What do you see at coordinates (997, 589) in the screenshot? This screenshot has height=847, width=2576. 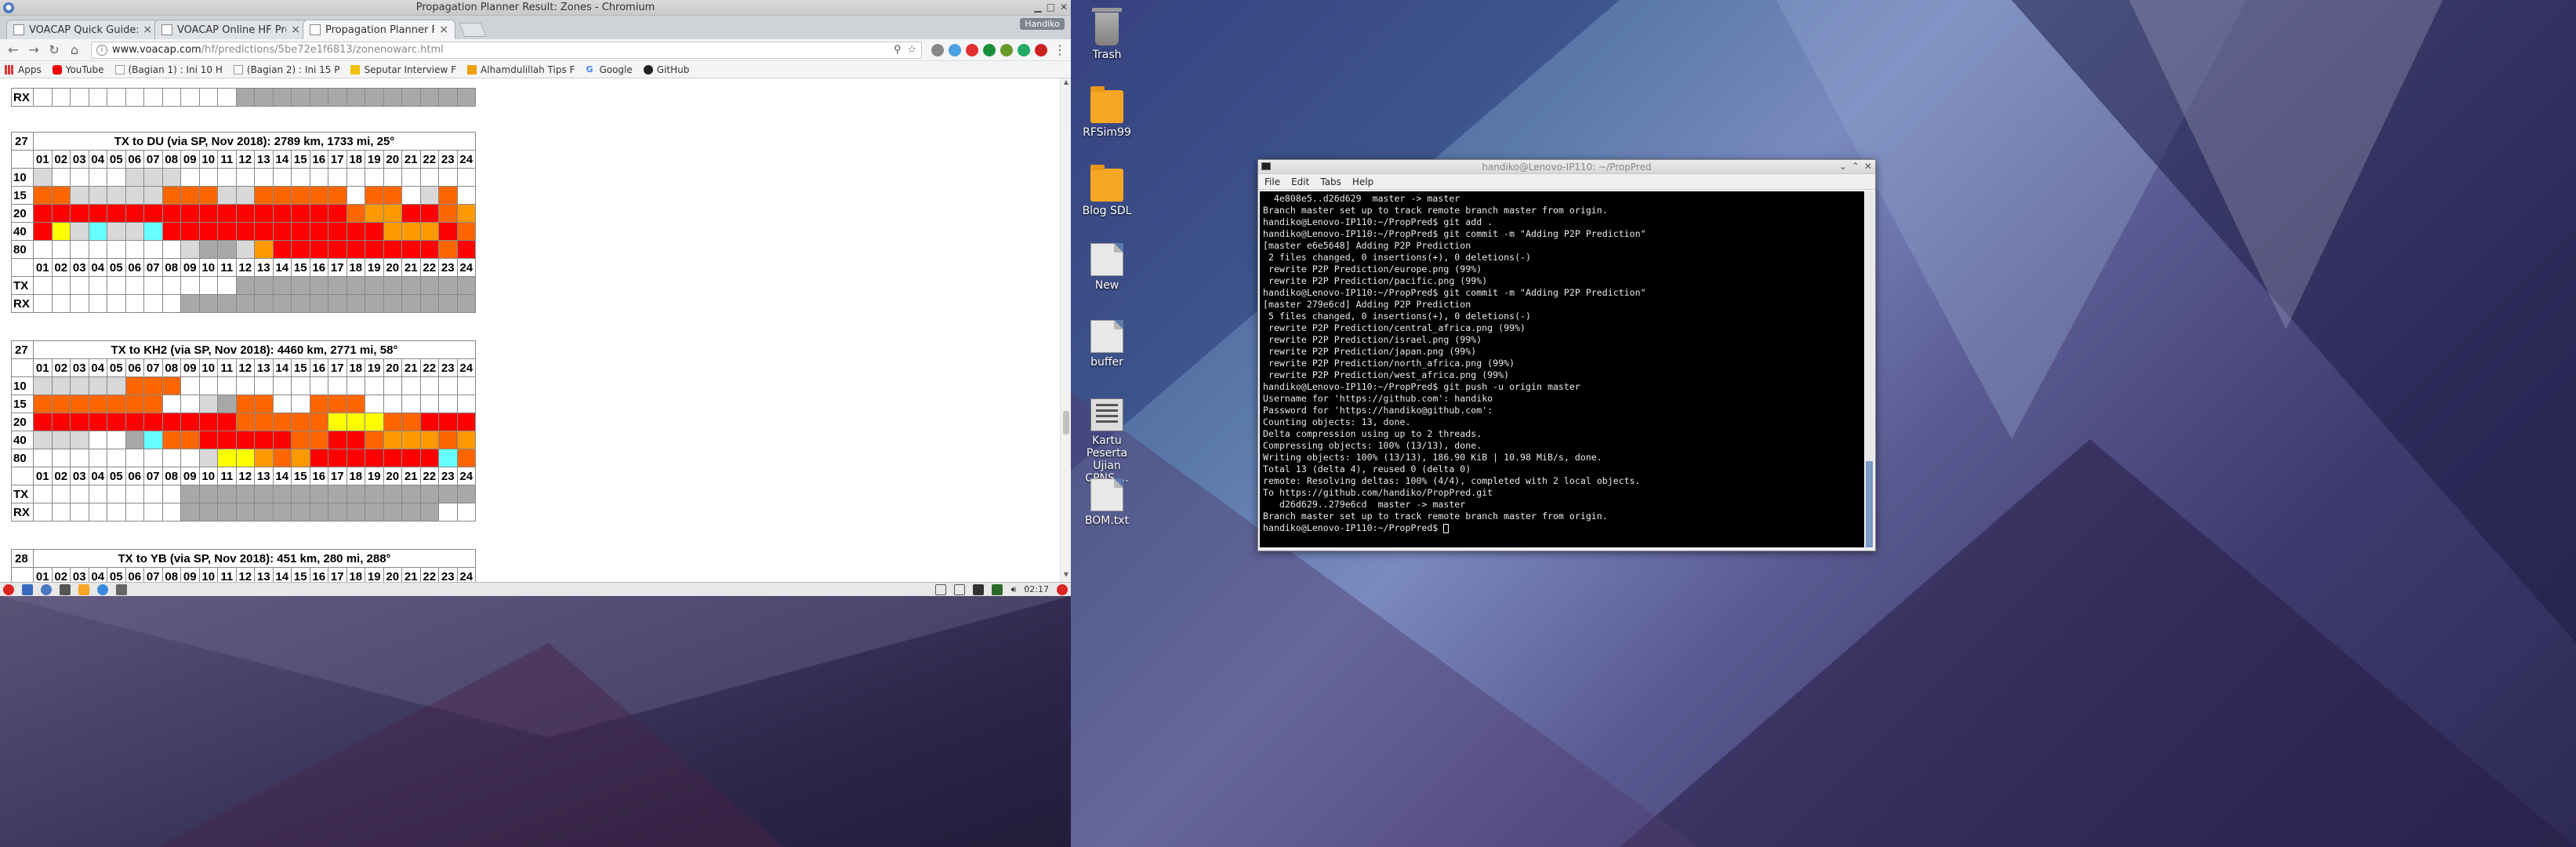 I see `network-icon` at bounding box center [997, 589].